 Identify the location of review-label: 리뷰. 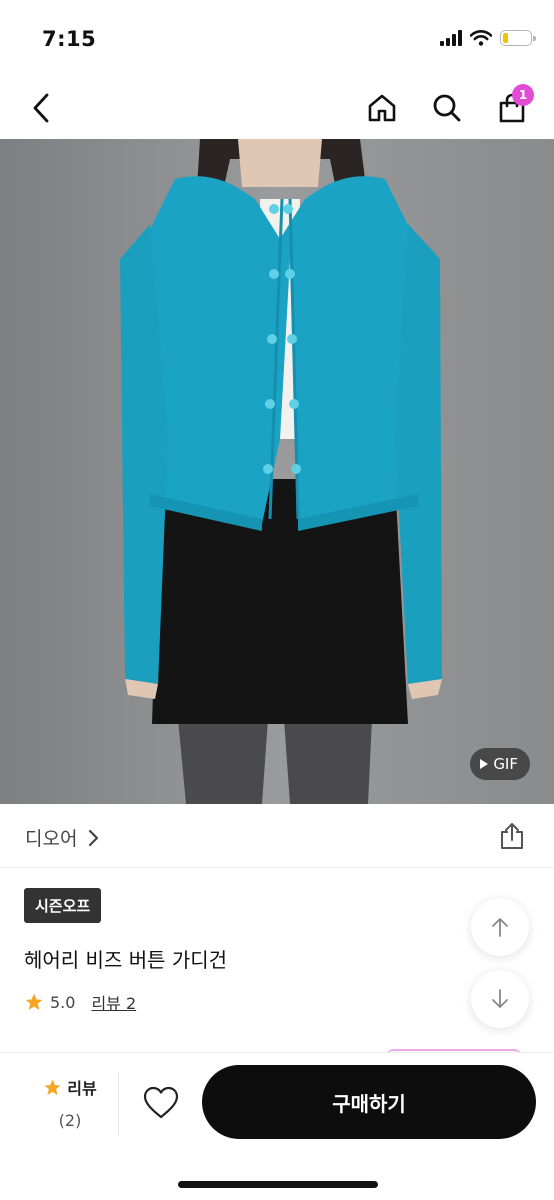
(82, 1088).